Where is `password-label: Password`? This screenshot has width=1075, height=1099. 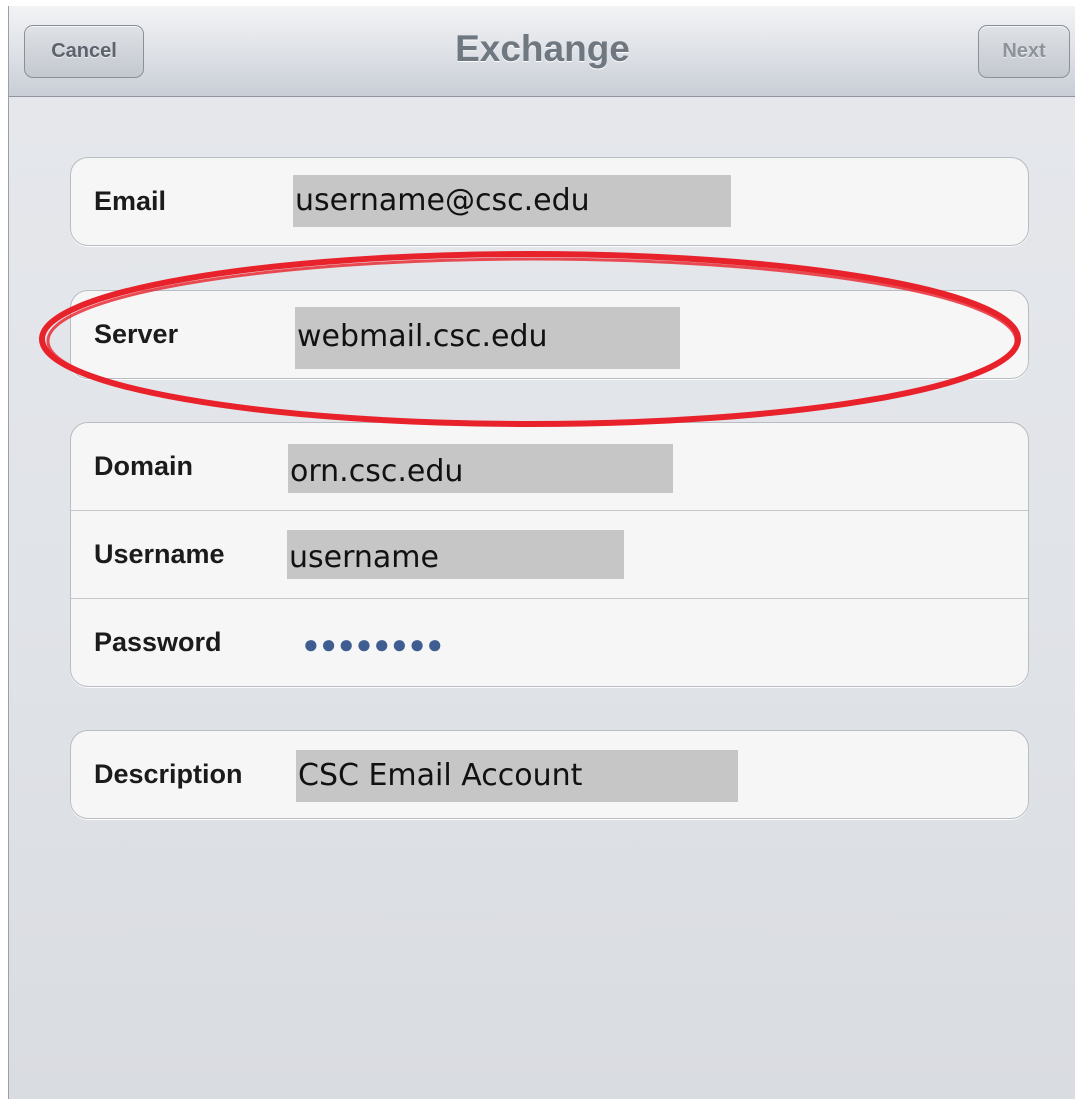 password-label: Password is located at coordinates (158, 642).